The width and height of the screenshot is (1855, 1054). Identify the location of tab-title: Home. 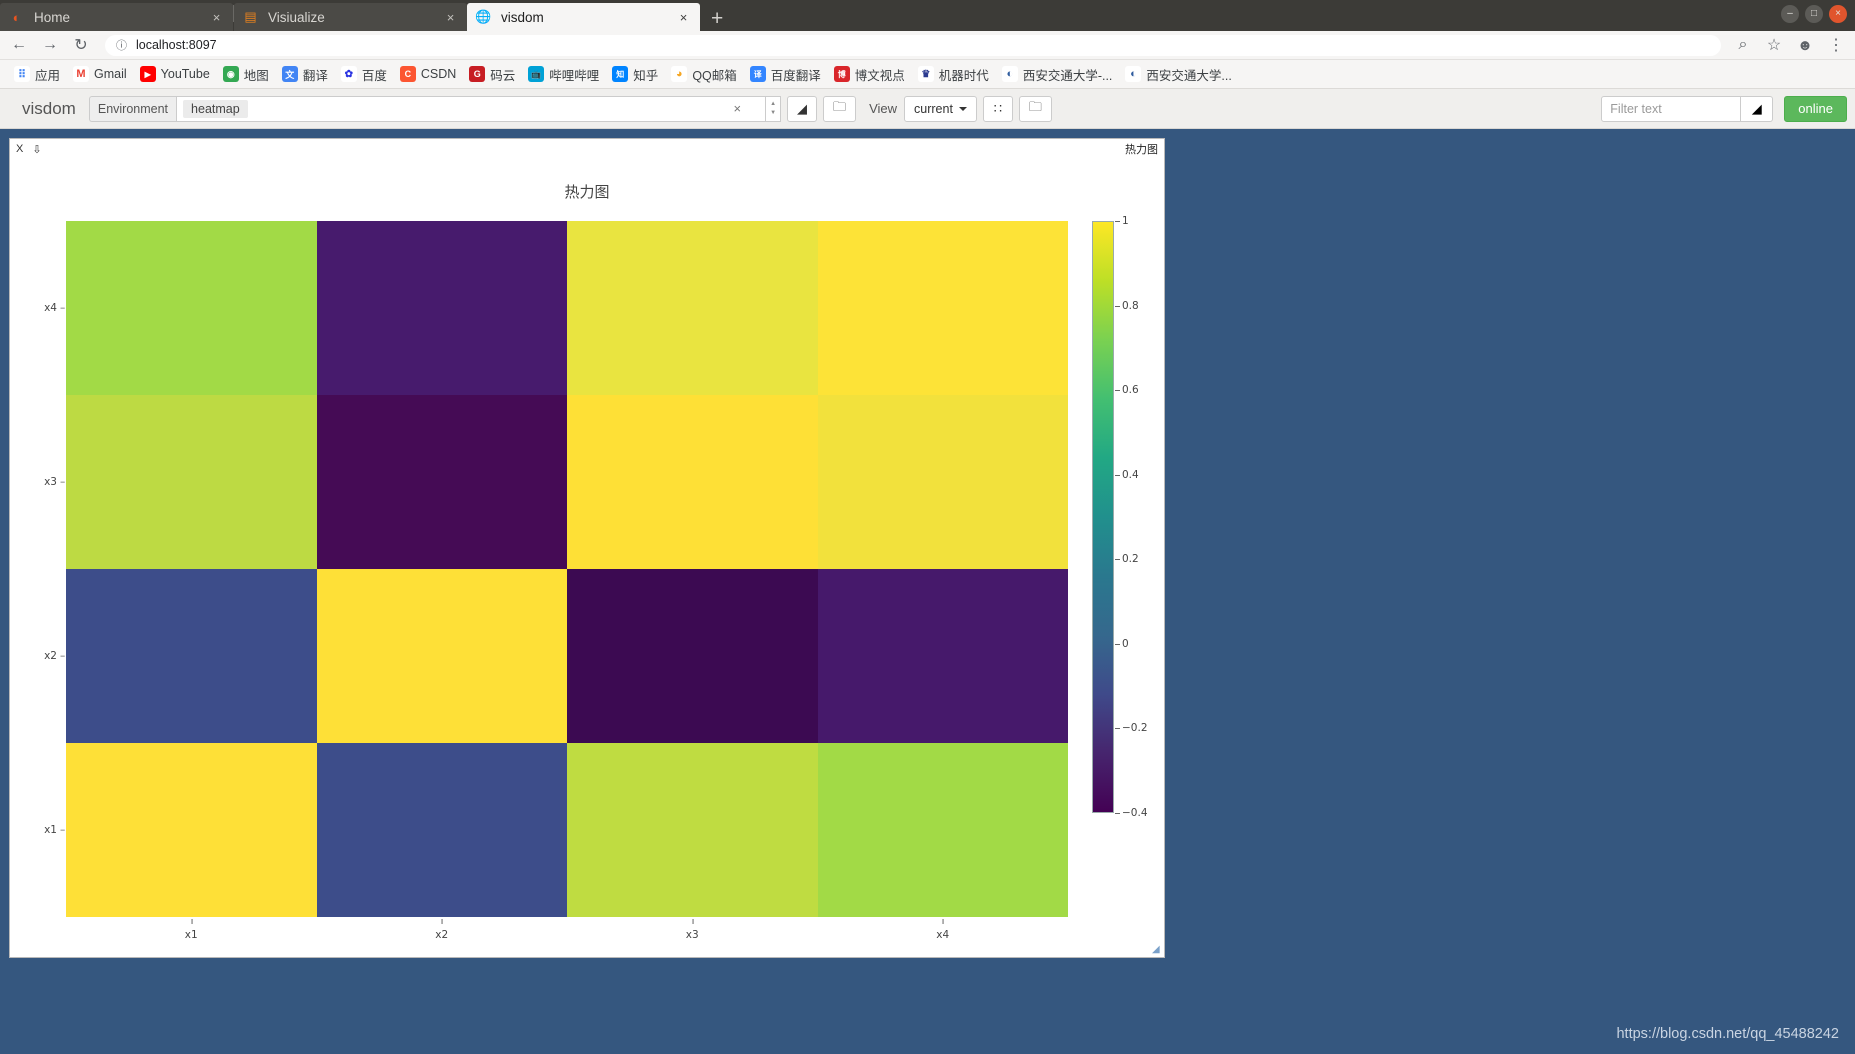
(52, 17).